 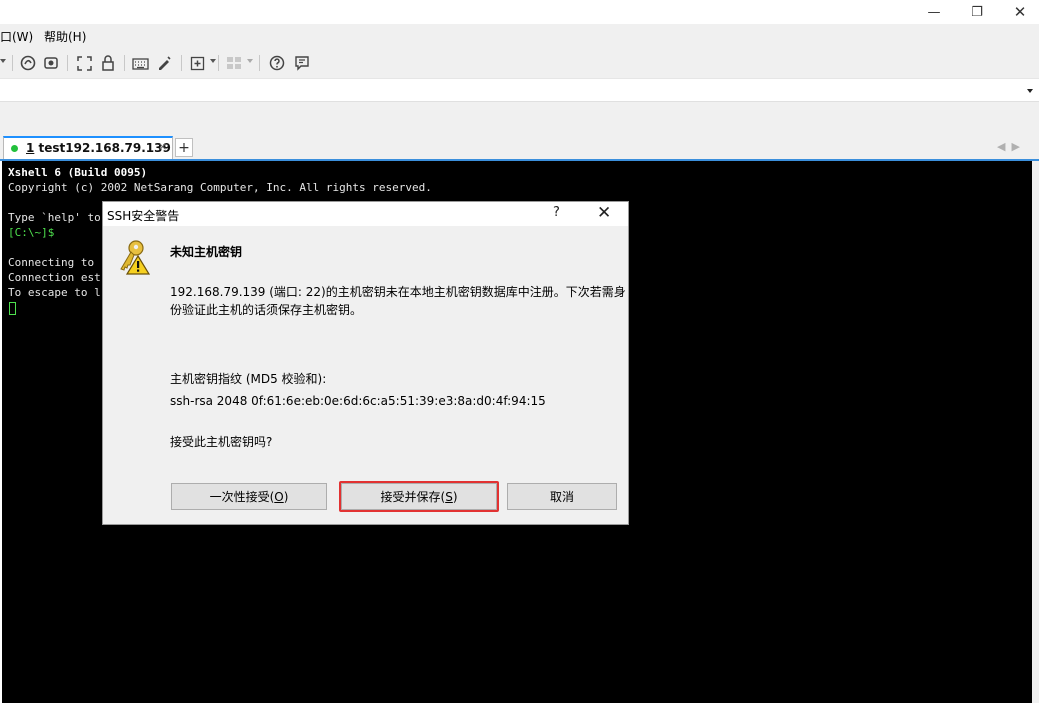 What do you see at coordinates (140, 63) in the screenshot?
I see `keyboard-icon` at bounding box center [140, 63].